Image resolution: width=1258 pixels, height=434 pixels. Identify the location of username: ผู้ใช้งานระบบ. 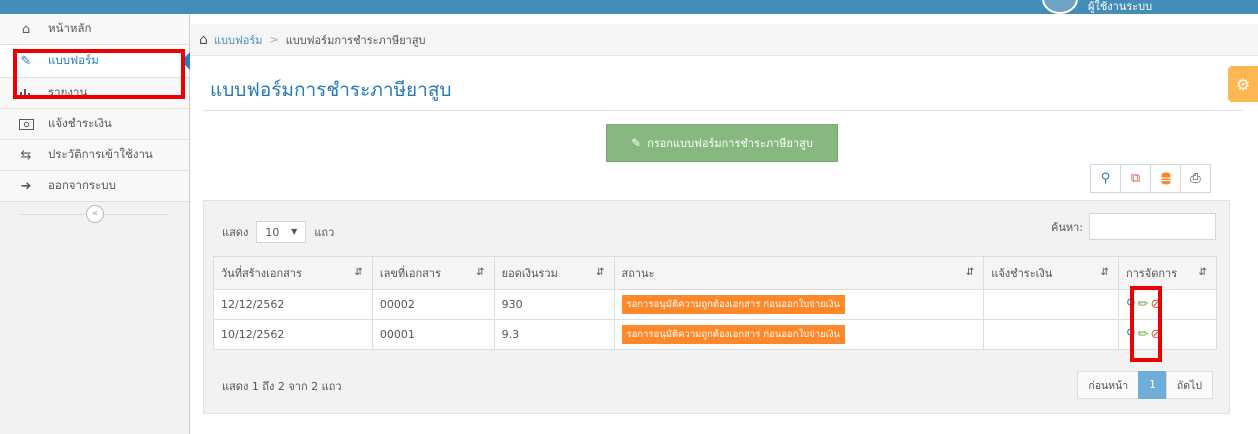
(1120, 6).